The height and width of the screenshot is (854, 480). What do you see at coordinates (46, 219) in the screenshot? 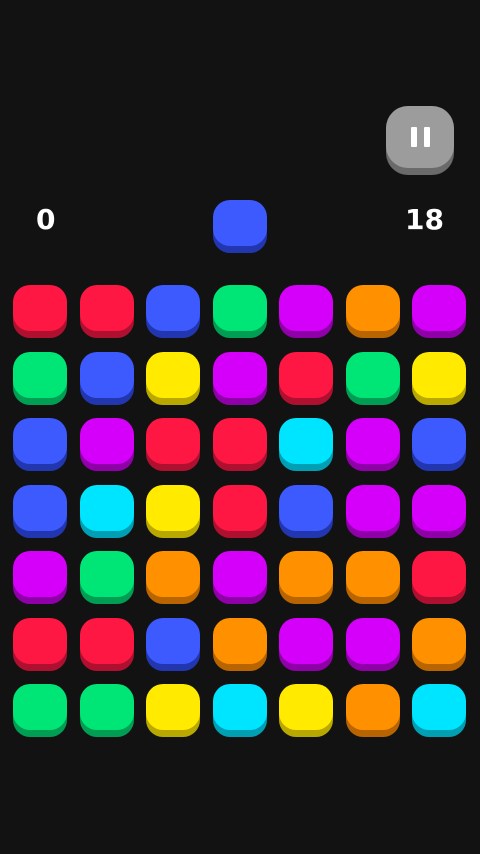
I see `score-left: 0` at bounding box center [46, 219].